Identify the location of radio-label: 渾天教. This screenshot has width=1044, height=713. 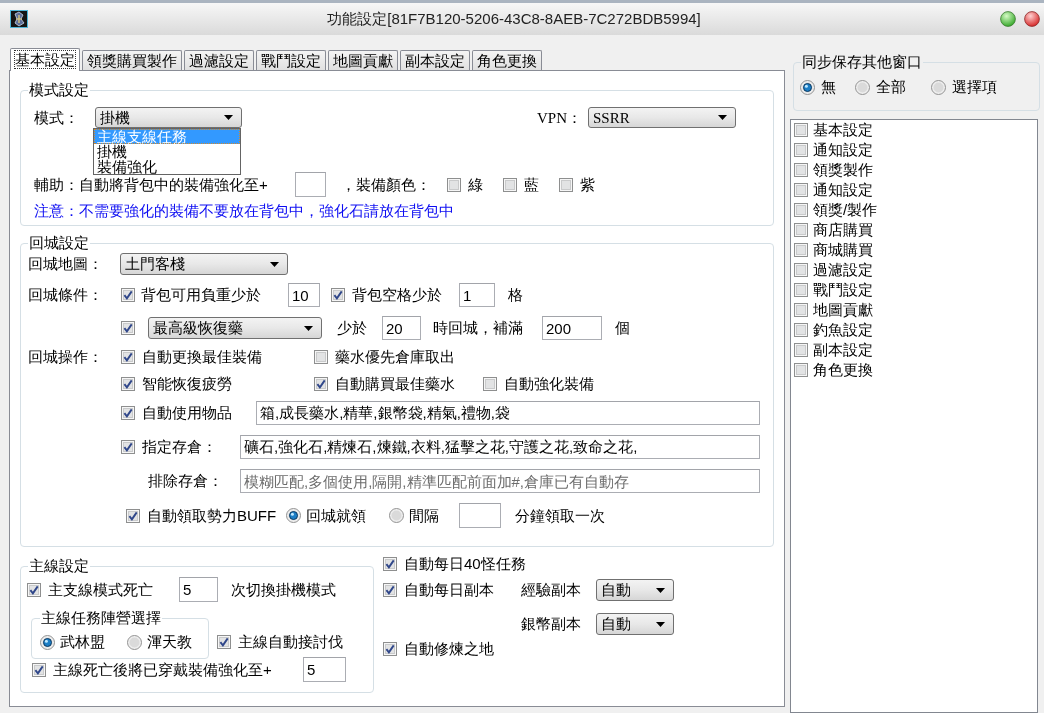
(169, 642).